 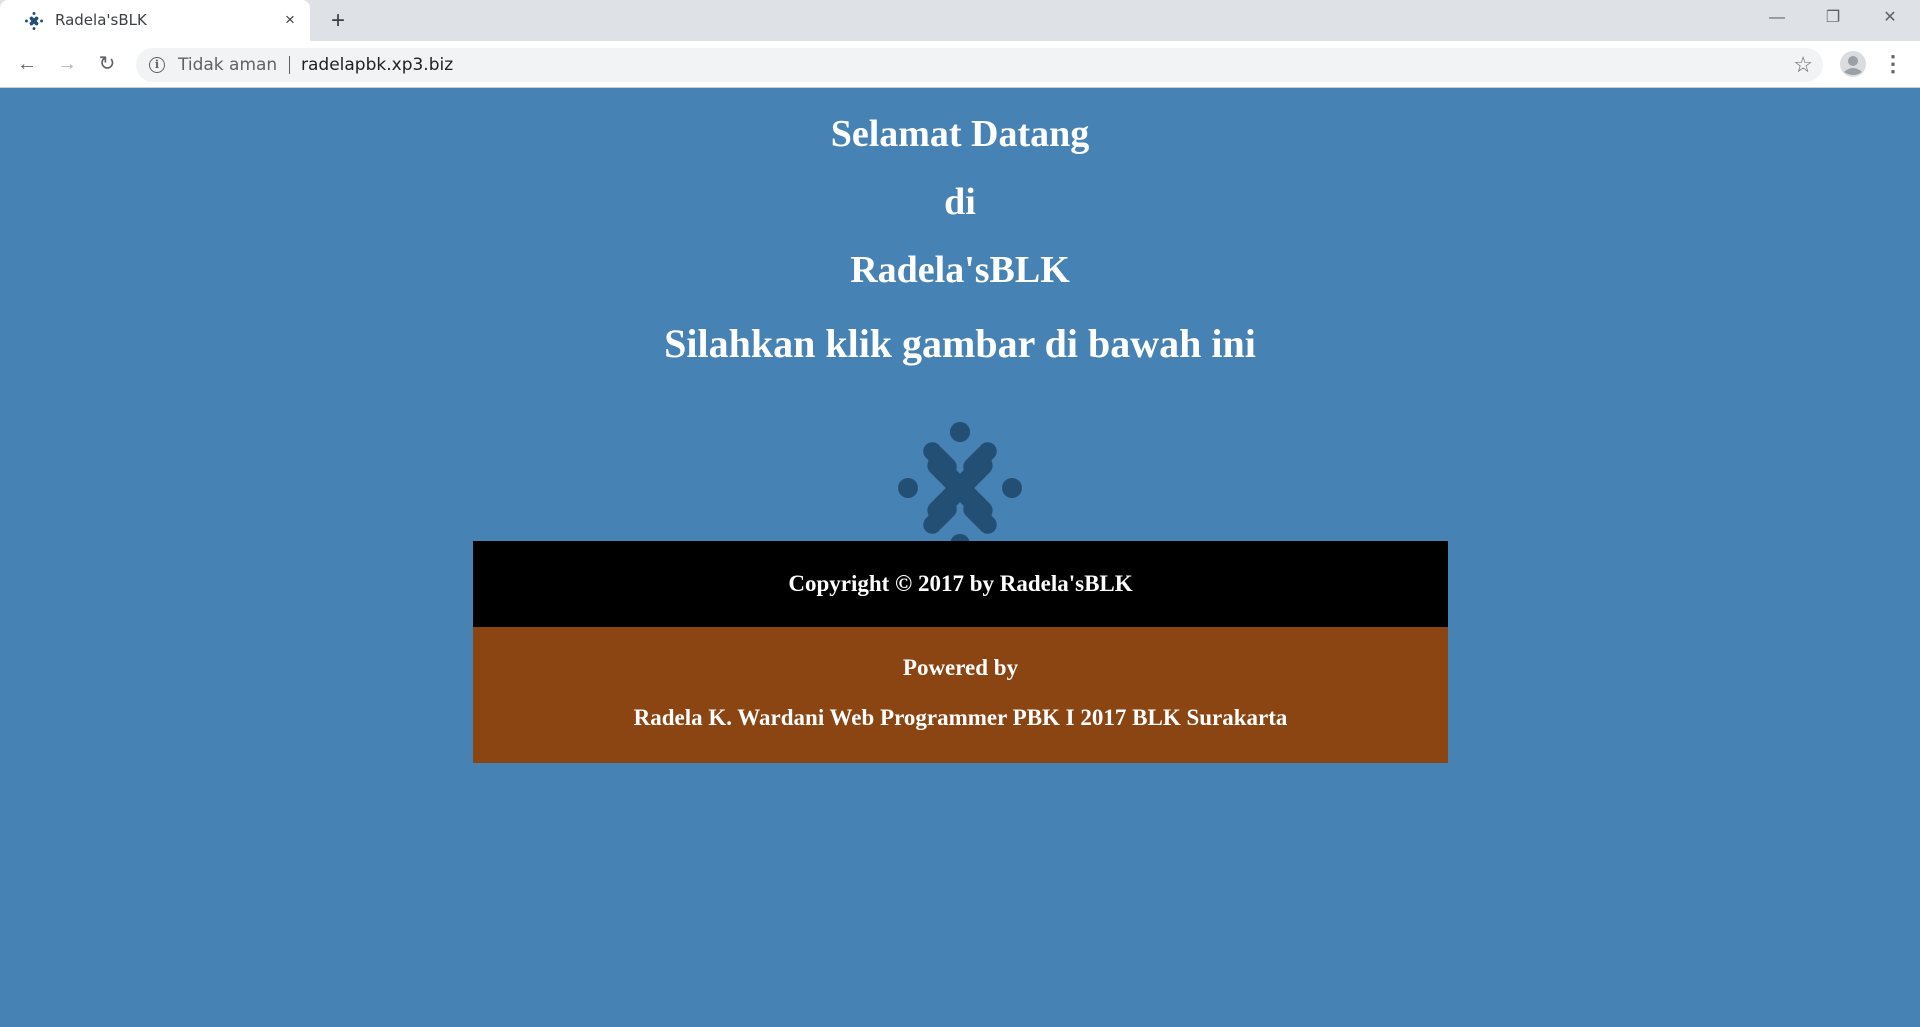 I want to click on new-tab-button: +, so click(x=338, y=21).